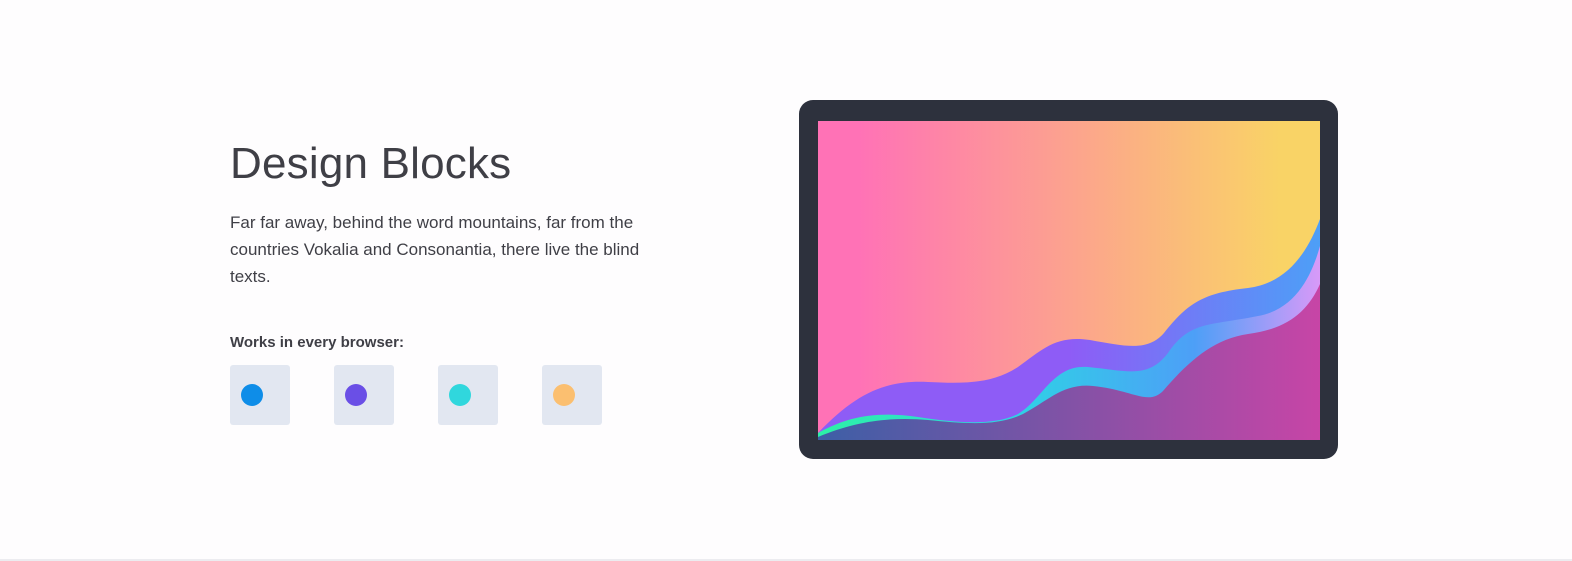 The height and width of the screenshot is (561, 1572). I want to click on browser-tile-edge, so click(468, 395).